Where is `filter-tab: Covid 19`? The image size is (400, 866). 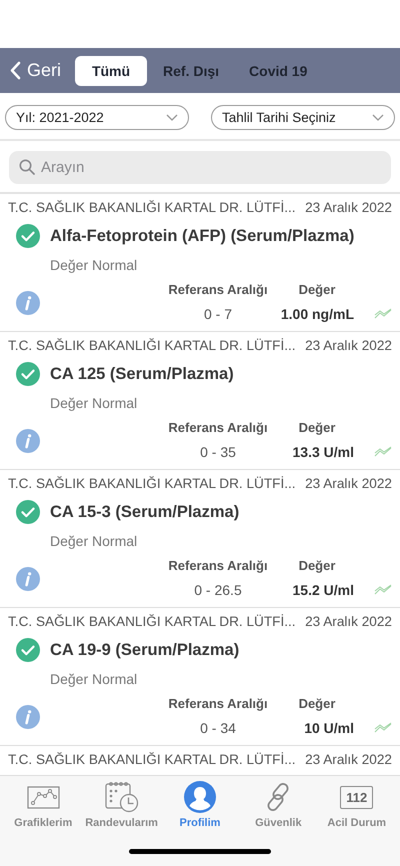
filter-tab: Covid 19 is located at coordinates (278, 71).